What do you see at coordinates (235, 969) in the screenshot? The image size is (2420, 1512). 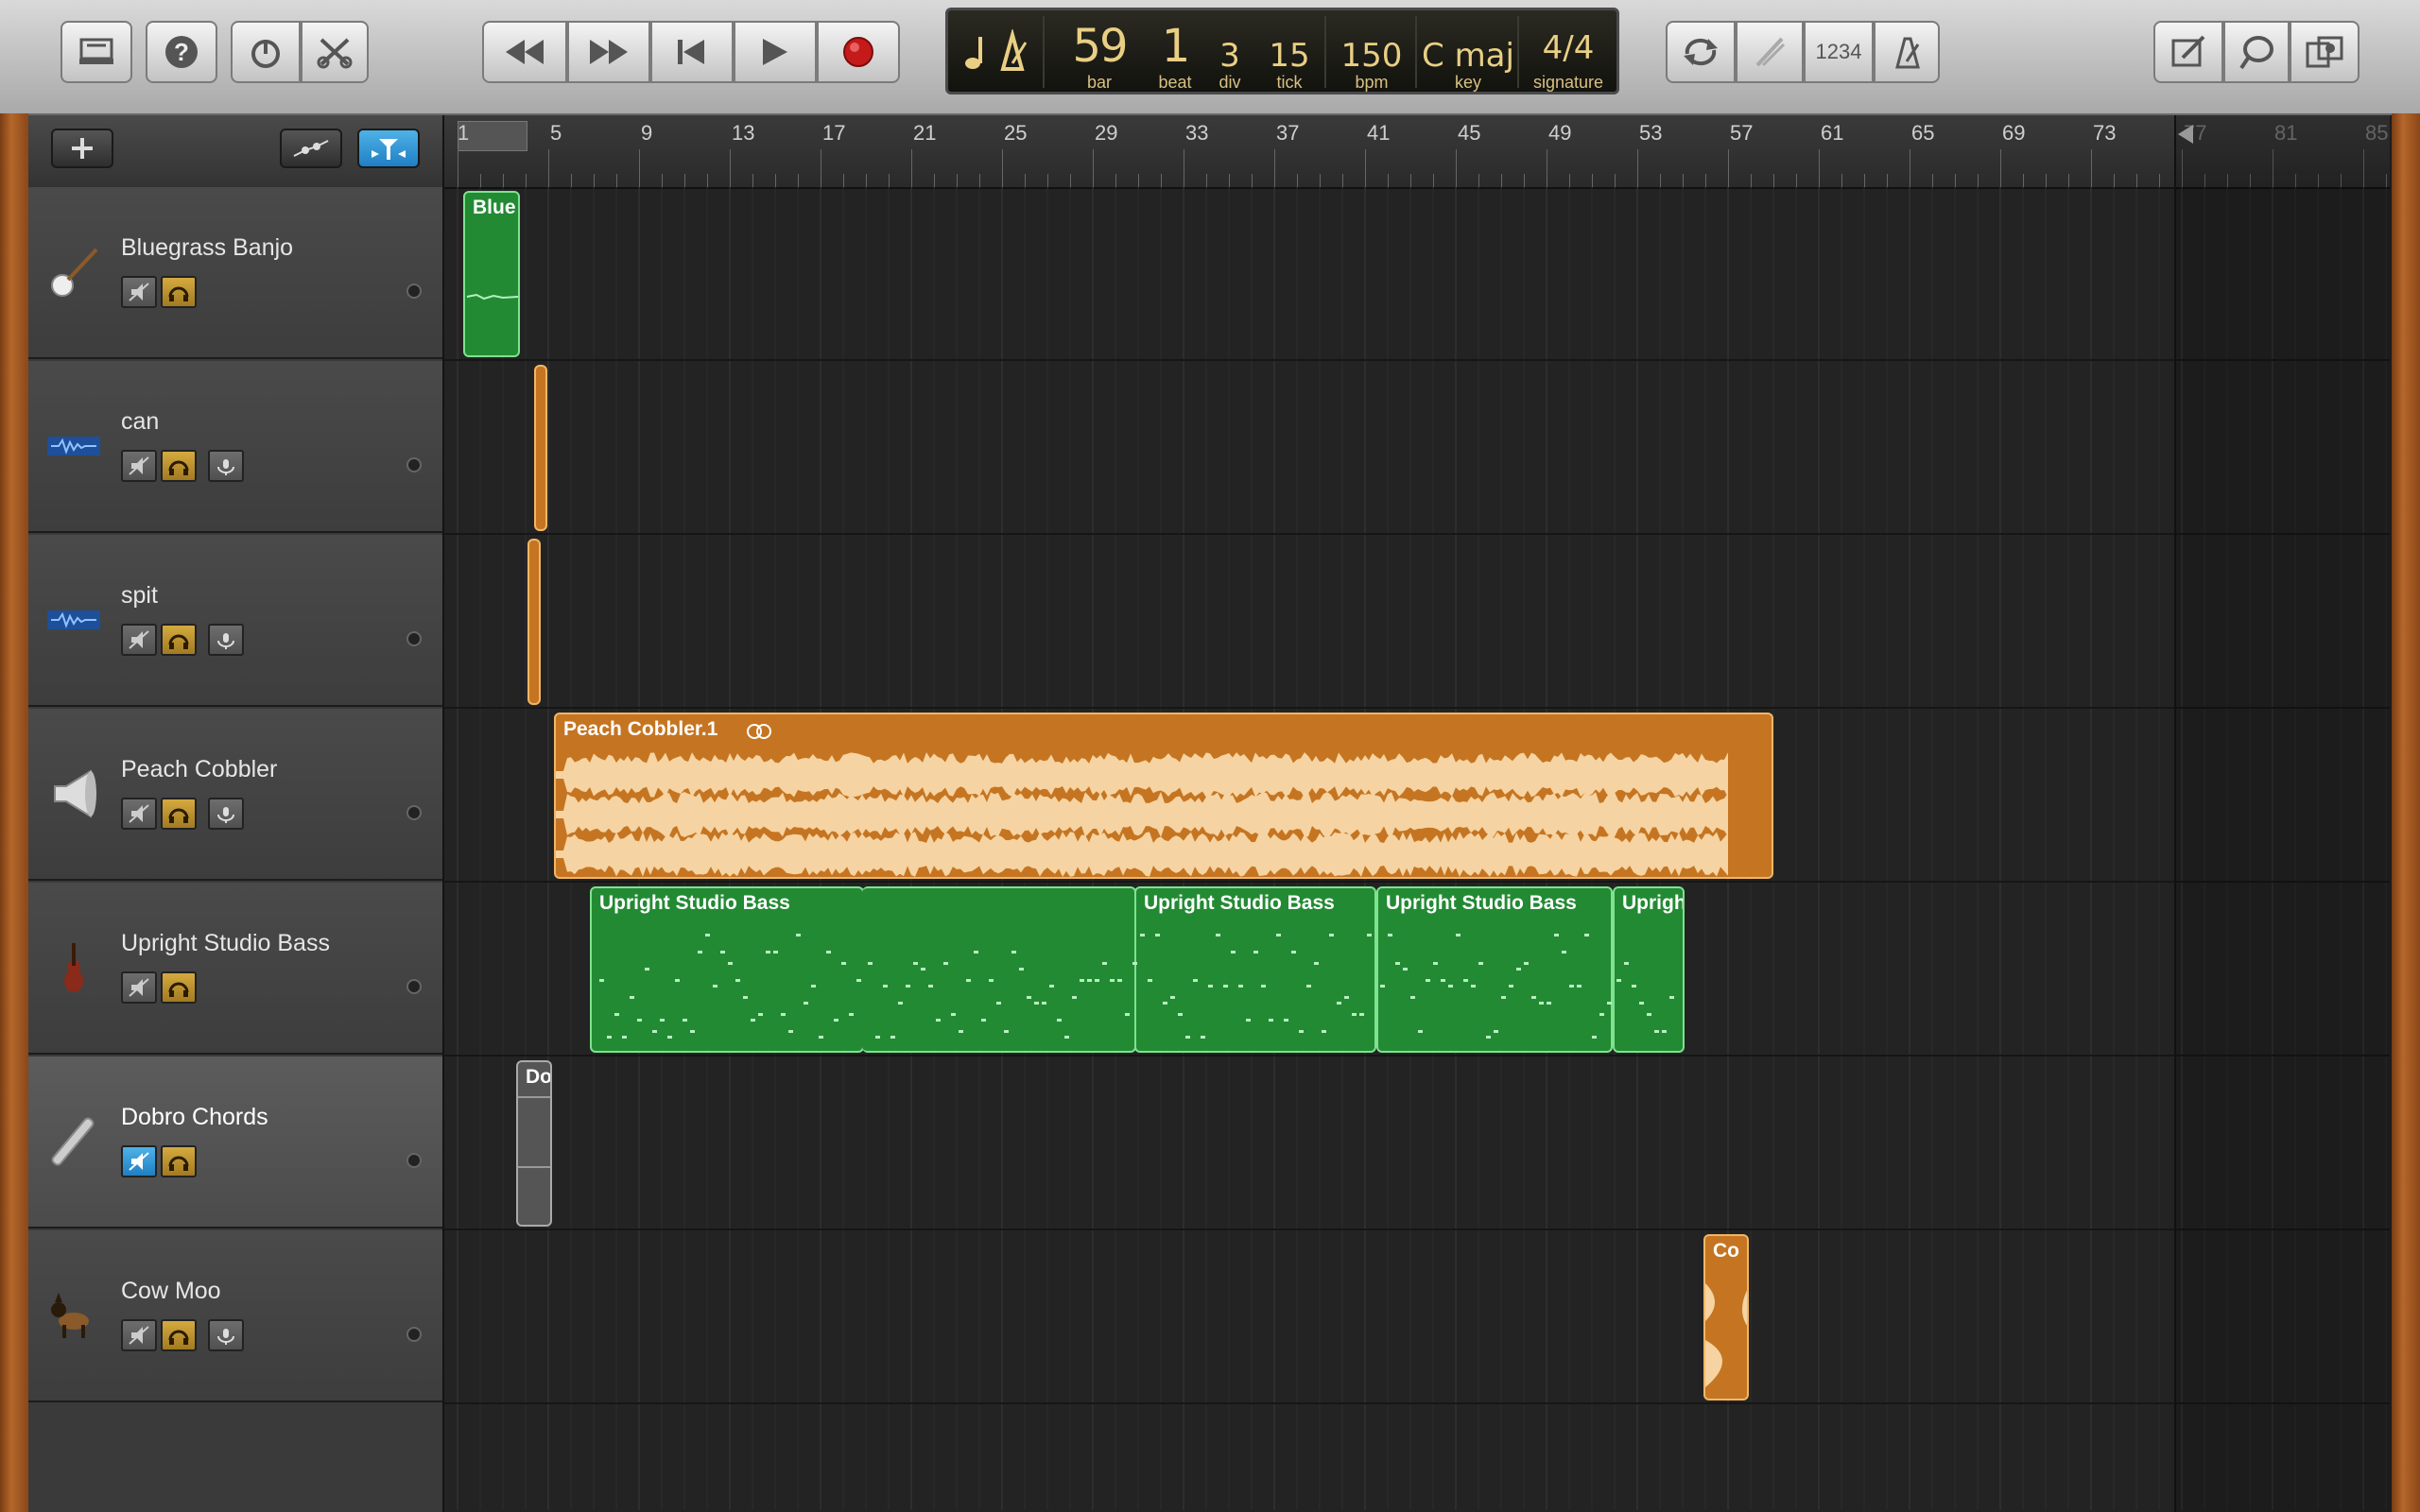 I see `track-header-upright-studio-bass: Upright Studio Bass` at bounding box center [235, 969].